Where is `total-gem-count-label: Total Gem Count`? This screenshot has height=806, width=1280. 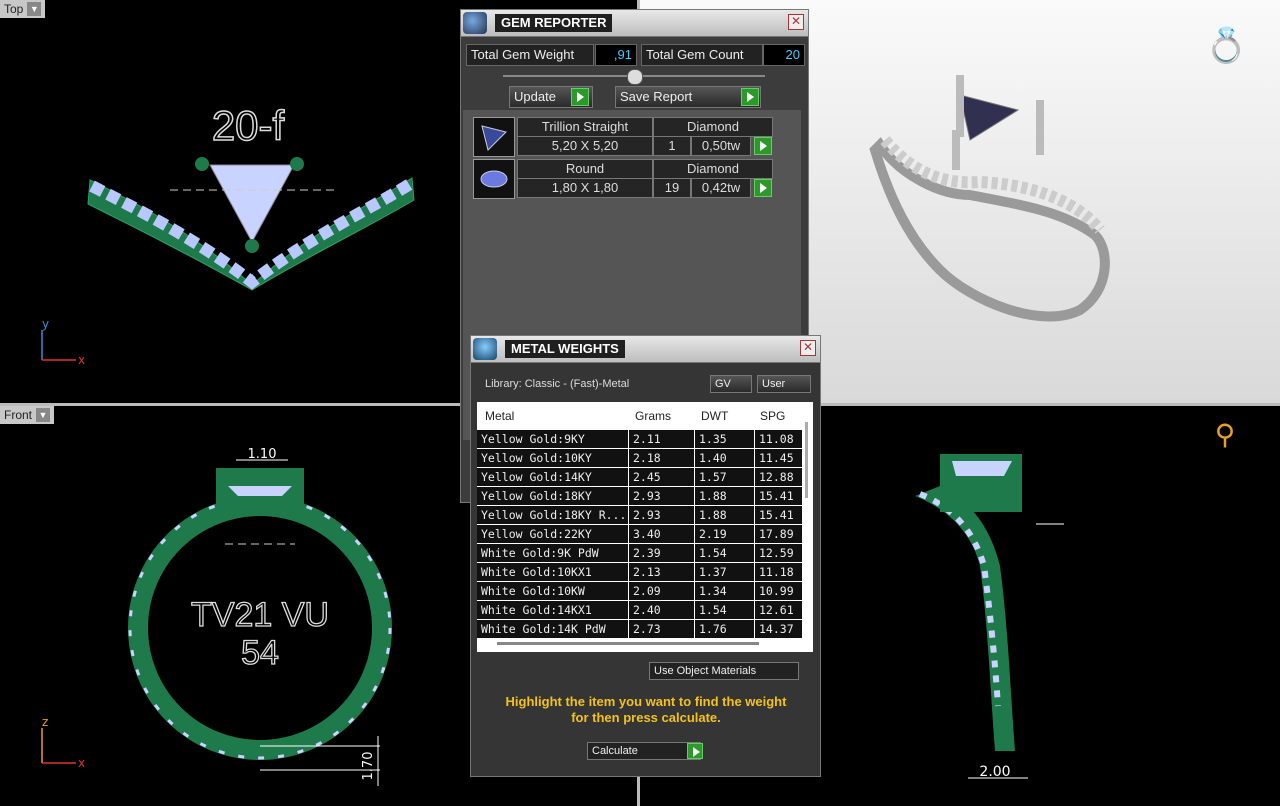
total-gem-count-label: Total Gem Count is located at coordinates (702, 55).